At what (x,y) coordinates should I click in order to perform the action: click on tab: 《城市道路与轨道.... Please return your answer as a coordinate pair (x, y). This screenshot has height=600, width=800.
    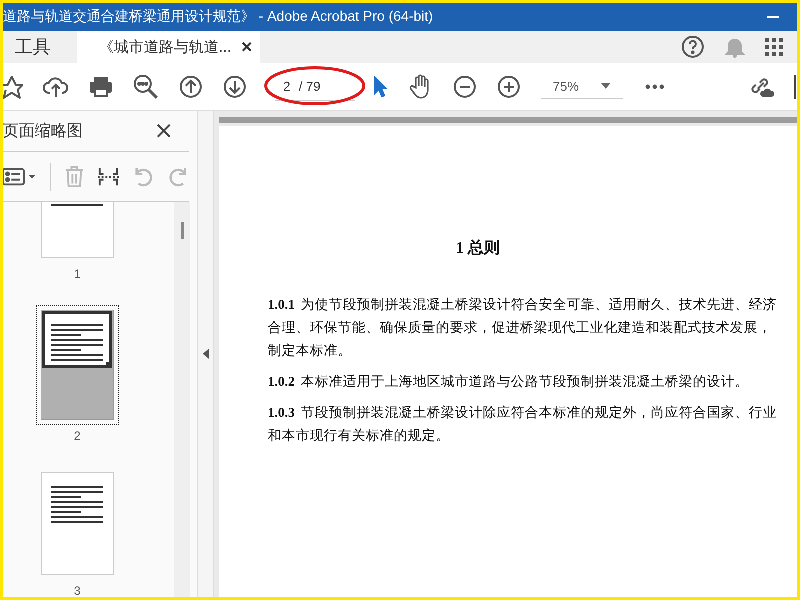
    Looking at the image, I should click on (168, 47).